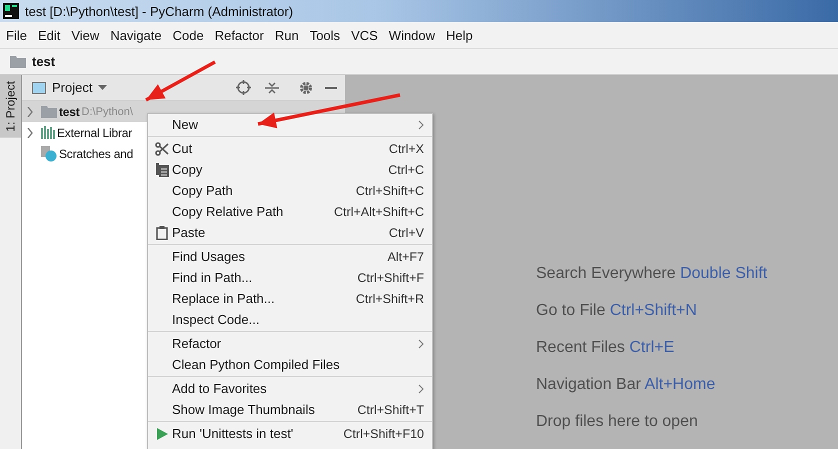 The image size is (838, 449). What do you see at coordinates (159, 11) in the screenshot?
I see `window-title: test [D:\Python\test] - PyCharm (Administrator)` at bounding box center [159, 11].